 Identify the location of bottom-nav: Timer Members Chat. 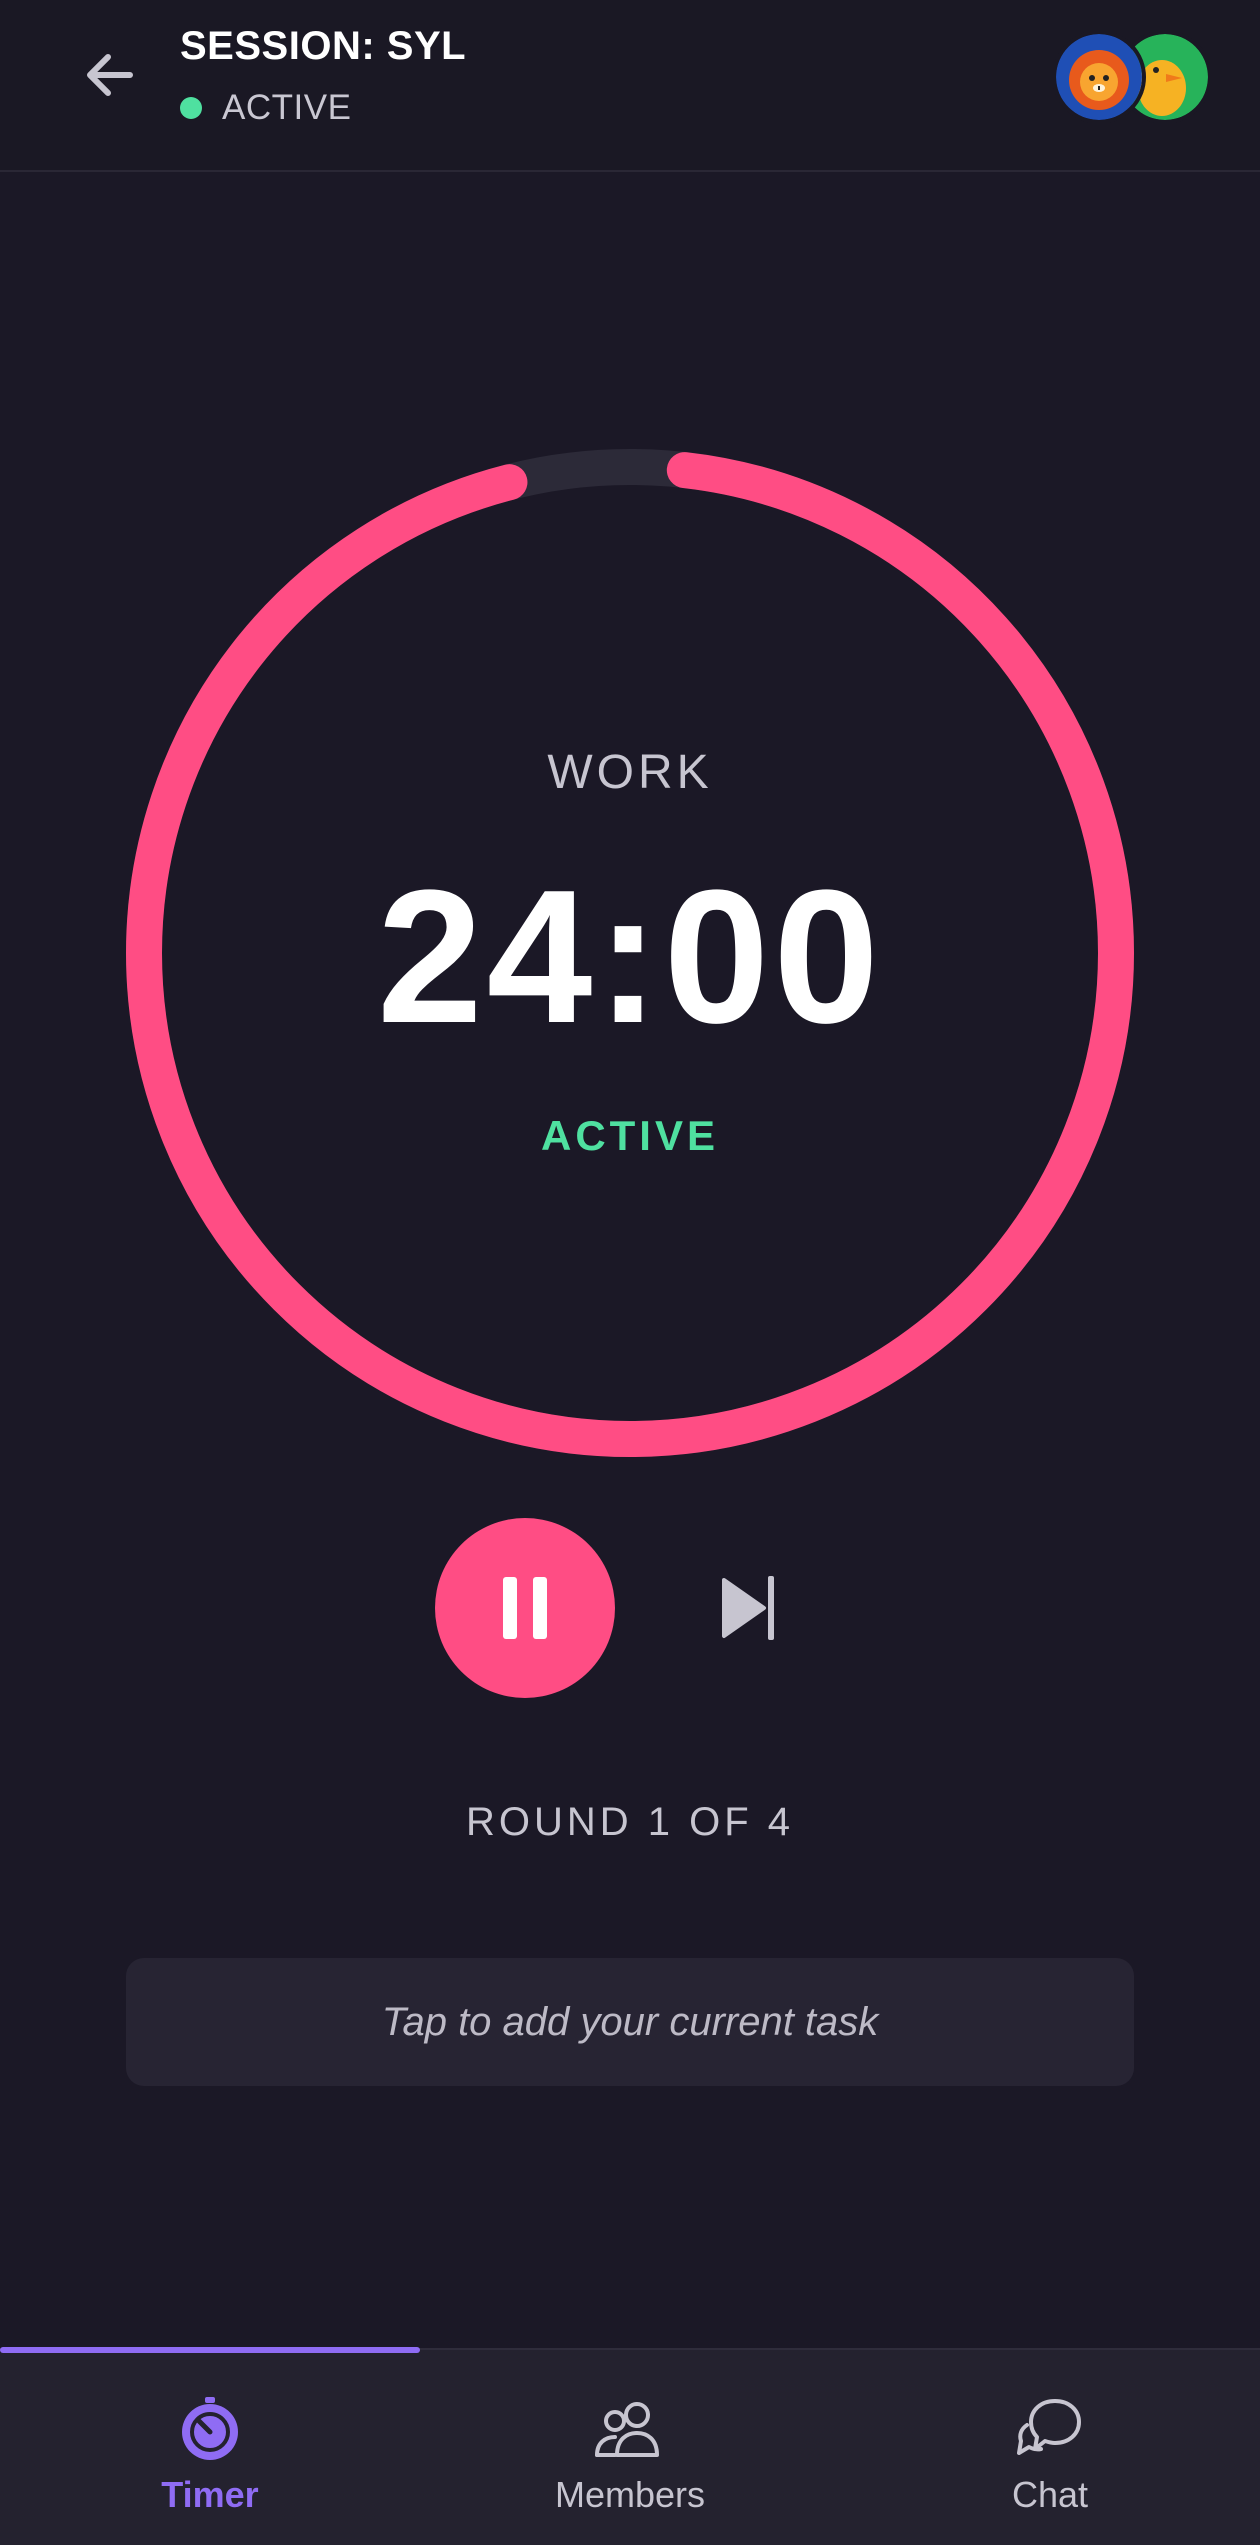
(630, 2446).